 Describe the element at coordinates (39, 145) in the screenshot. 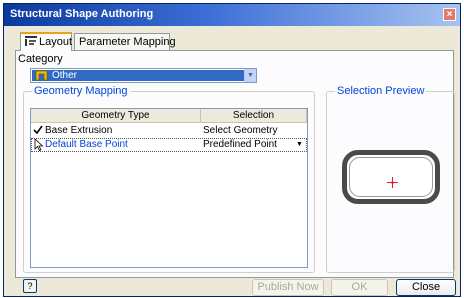

I see `pointer-icon` at that location.